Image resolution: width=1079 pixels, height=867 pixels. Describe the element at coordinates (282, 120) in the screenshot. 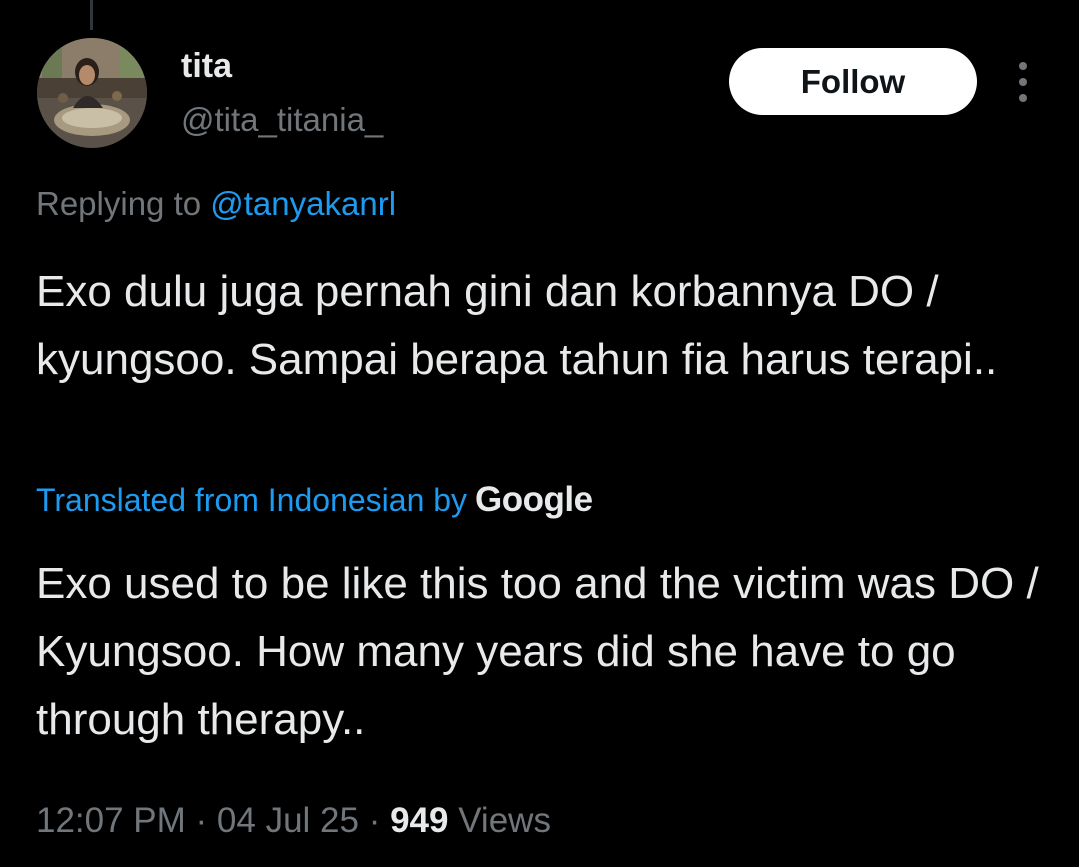

I see `author-handle: @tita_titania_` at that location.